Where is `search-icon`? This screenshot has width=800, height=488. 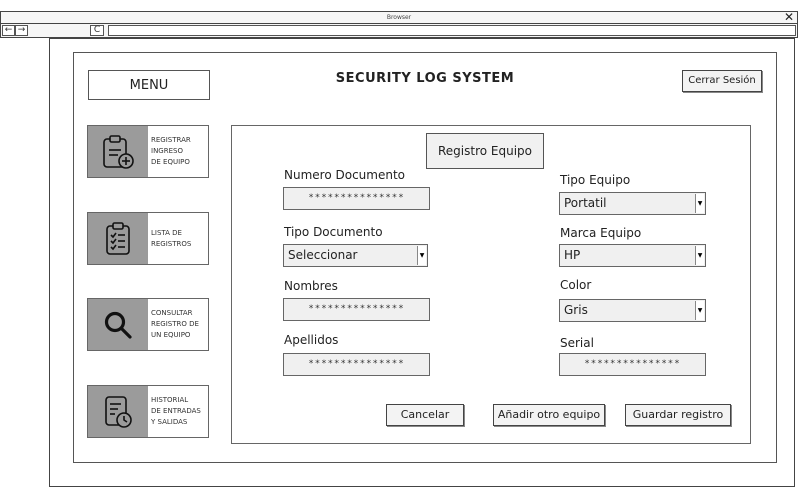 search-icon is located at coordinates (118, 324).